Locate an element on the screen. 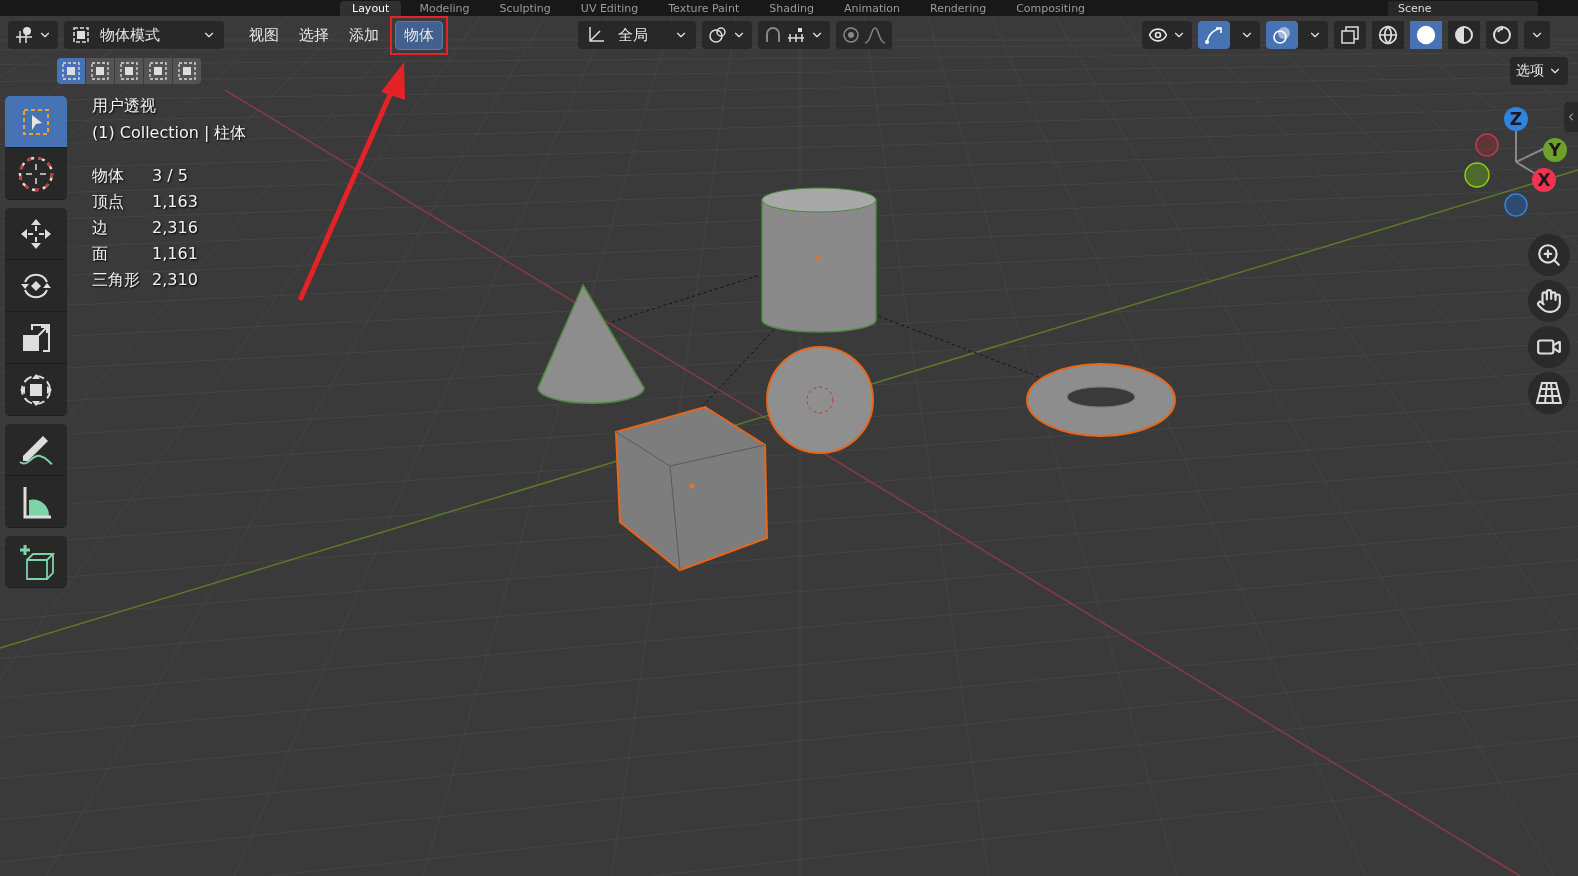 This screenshot has width=1578, height=876. xray-icon is located at coordinates (1350, 35).